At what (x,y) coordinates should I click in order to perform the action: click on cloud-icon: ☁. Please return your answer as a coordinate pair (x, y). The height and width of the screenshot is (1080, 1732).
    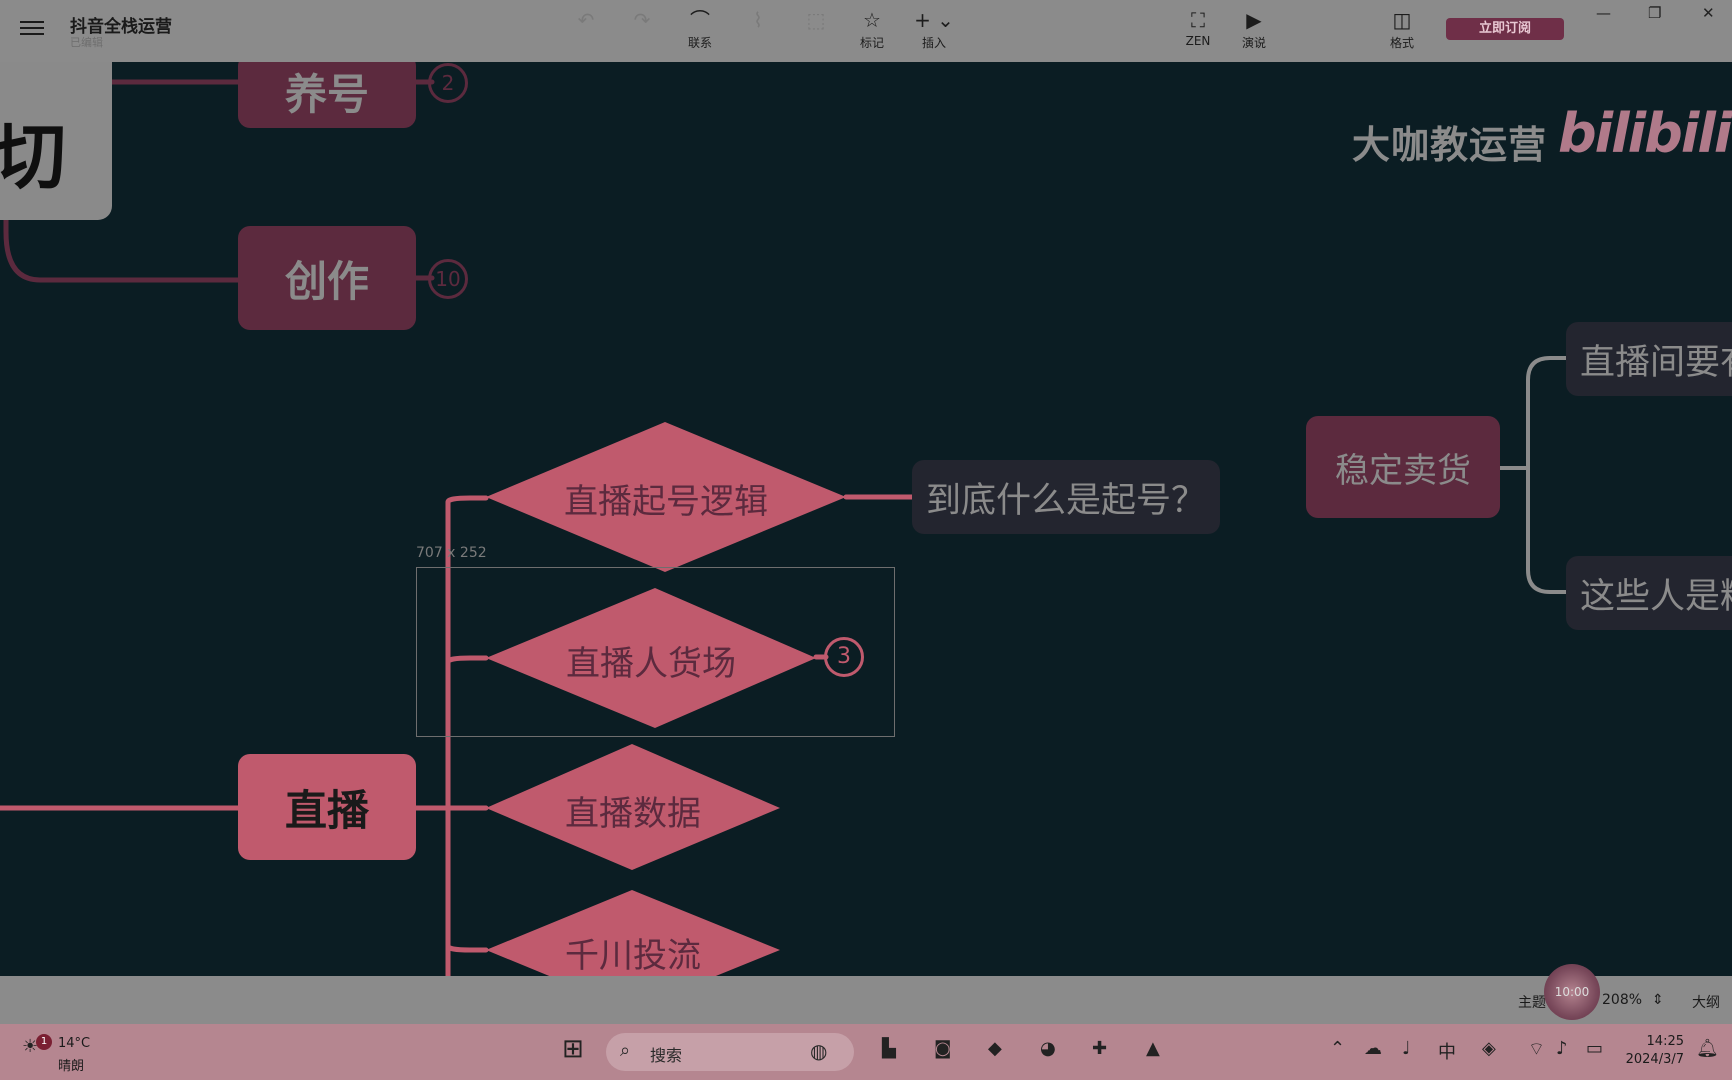
    Looking at the image, I should click on (1373, 1048).